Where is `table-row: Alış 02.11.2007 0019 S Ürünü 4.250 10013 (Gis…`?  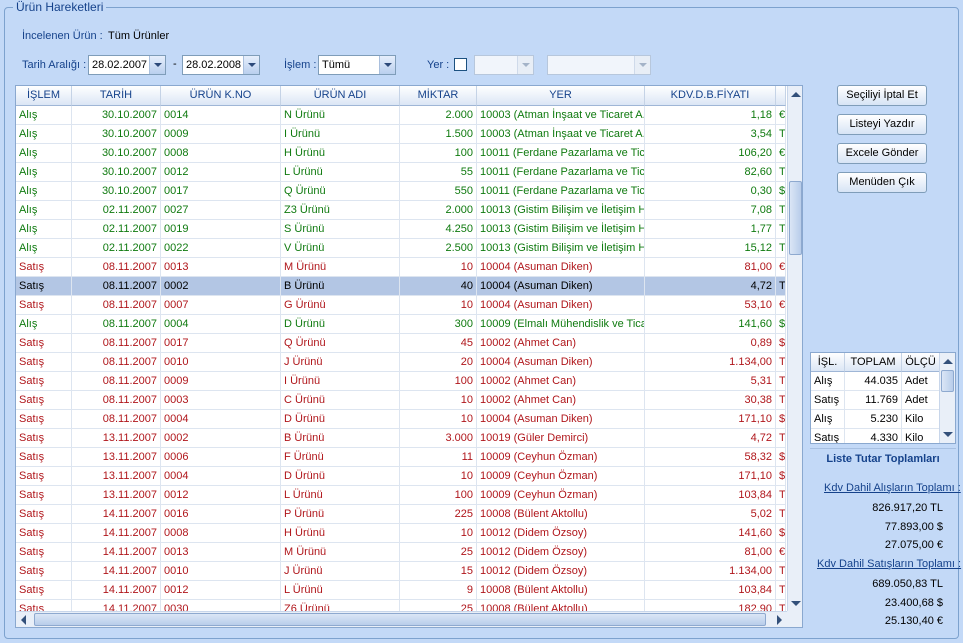 table-row: Alış 02.11.2007 0019 S Ürünü 4.250 10013 (Gis… is located at coordinates (401, 229).